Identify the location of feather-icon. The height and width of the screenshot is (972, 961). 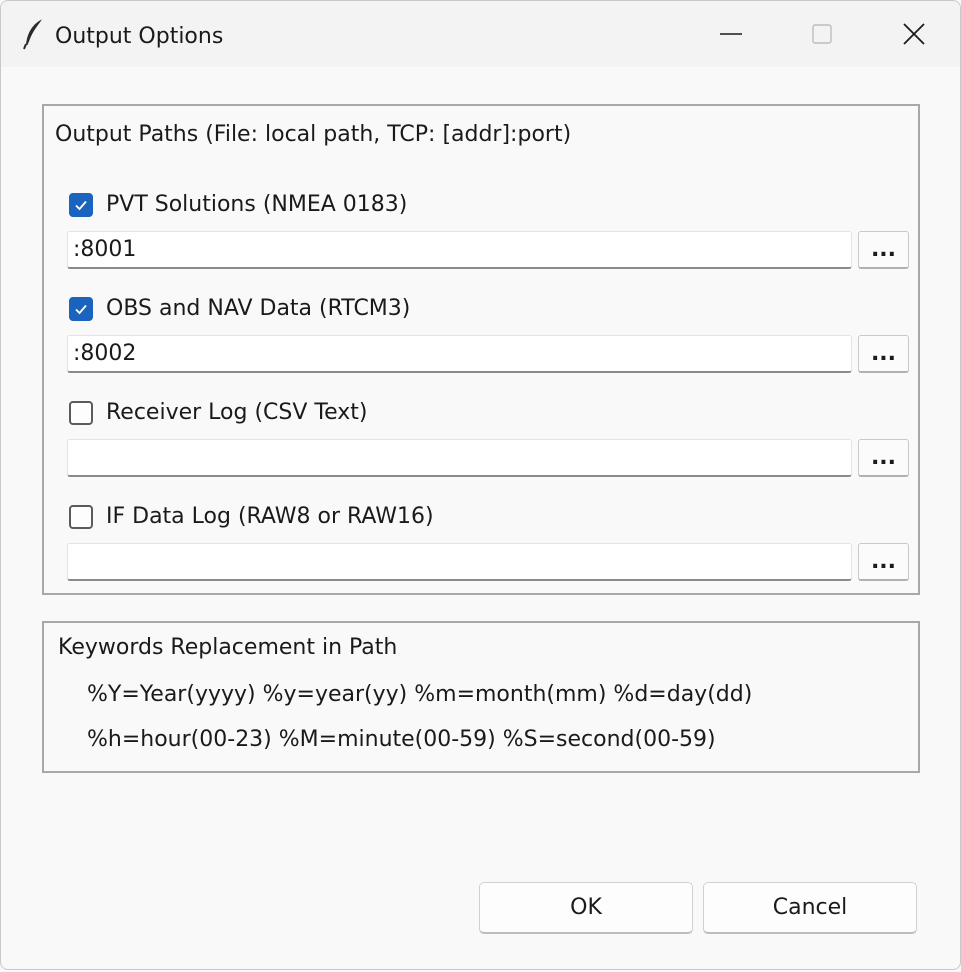
(33, 34).